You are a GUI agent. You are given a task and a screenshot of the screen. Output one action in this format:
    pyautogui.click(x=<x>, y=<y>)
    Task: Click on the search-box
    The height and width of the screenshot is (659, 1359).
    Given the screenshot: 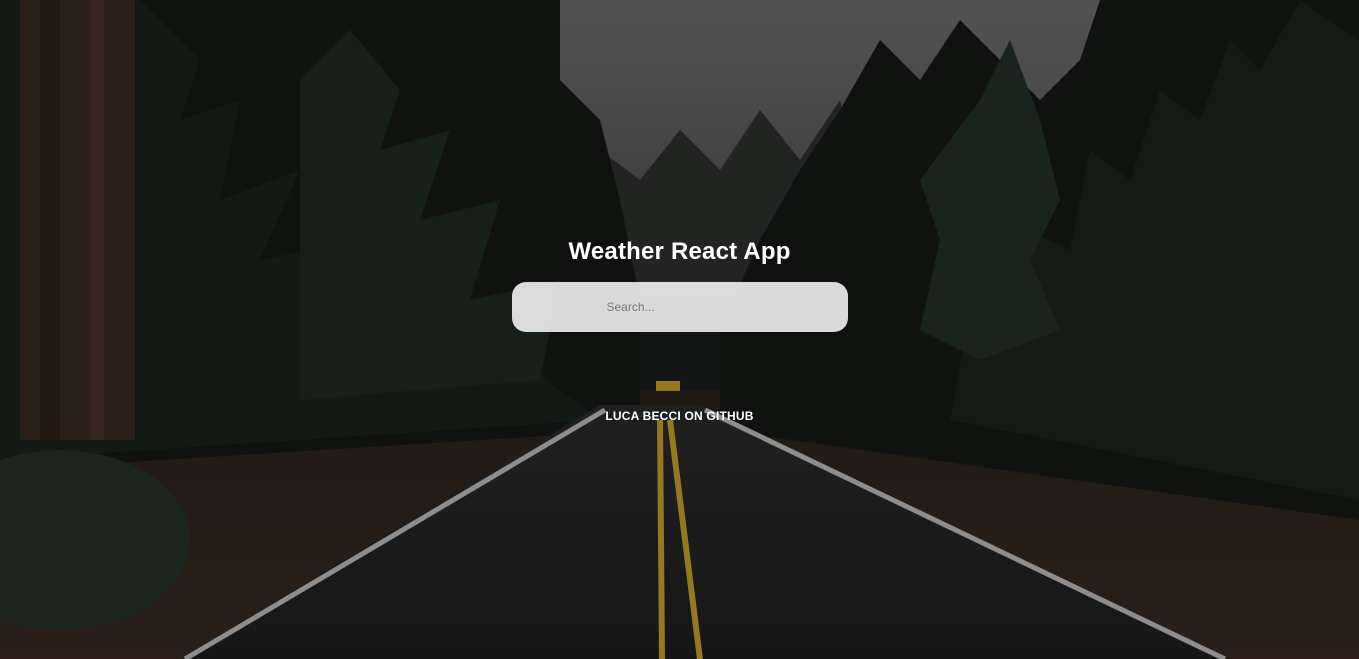 What is the action you would take?
    pyautogui.click(x=679, y=307)
    